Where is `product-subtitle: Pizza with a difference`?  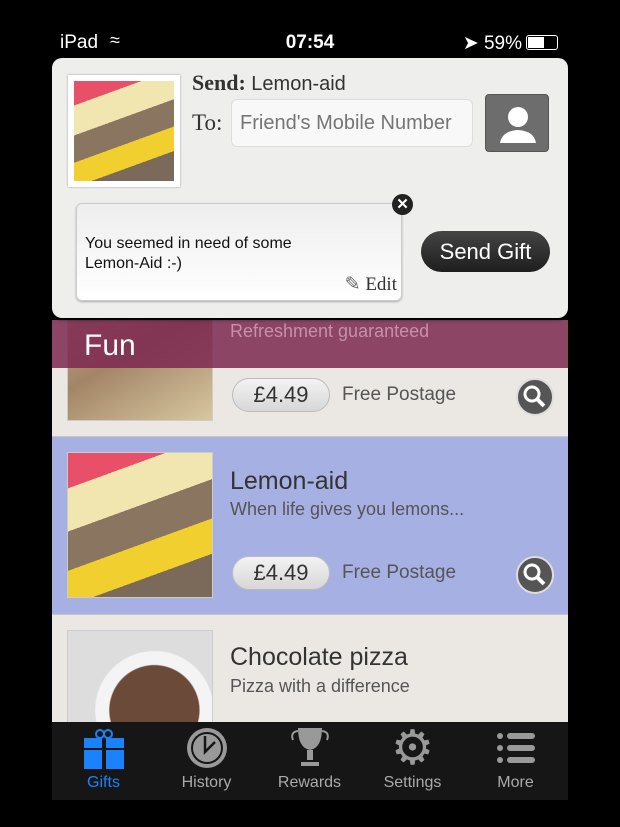 product-subtitle: Pizza with a difference is located at coordinates (320, 686).